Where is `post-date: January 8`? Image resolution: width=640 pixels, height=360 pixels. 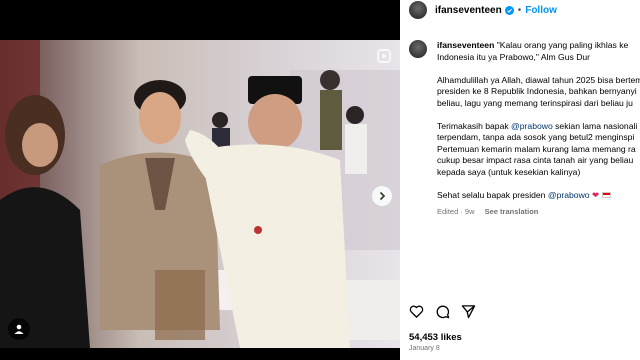 post-date: January 8 is located at coordinates (424, 348).